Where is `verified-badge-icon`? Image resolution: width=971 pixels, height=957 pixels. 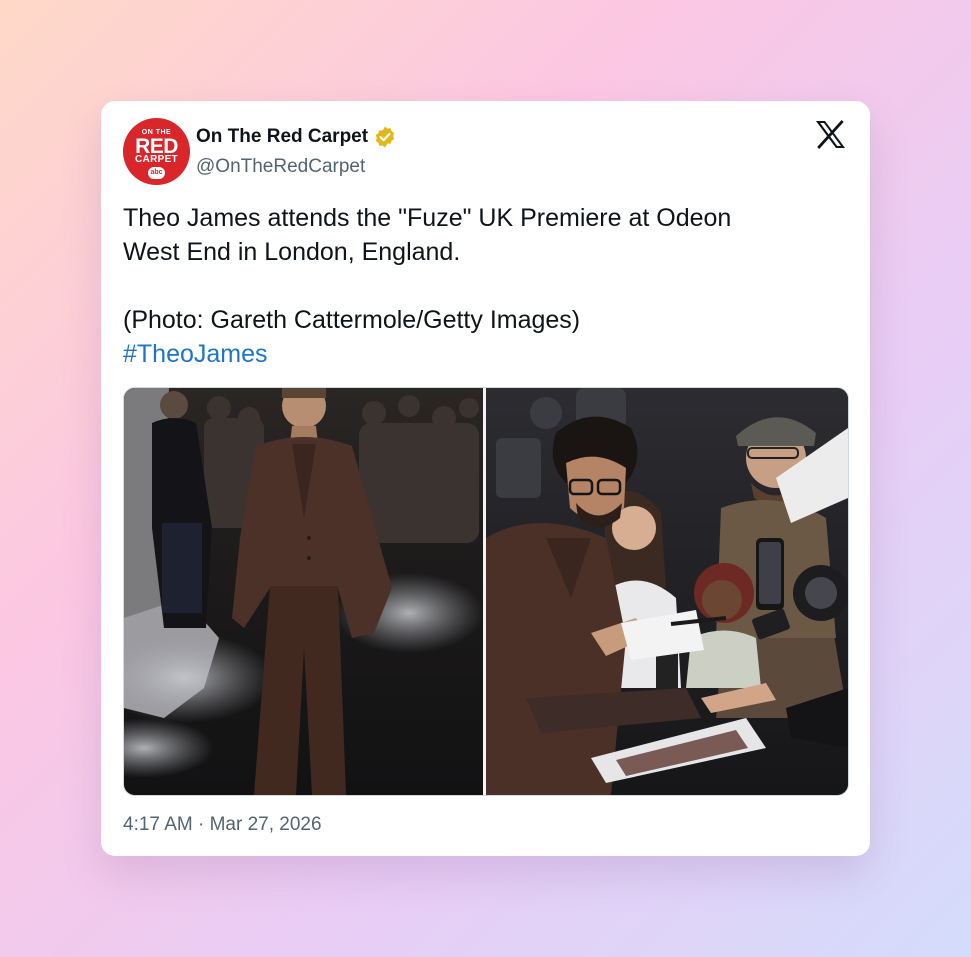
verified-badge-icon is located at coordinates (385, 137).